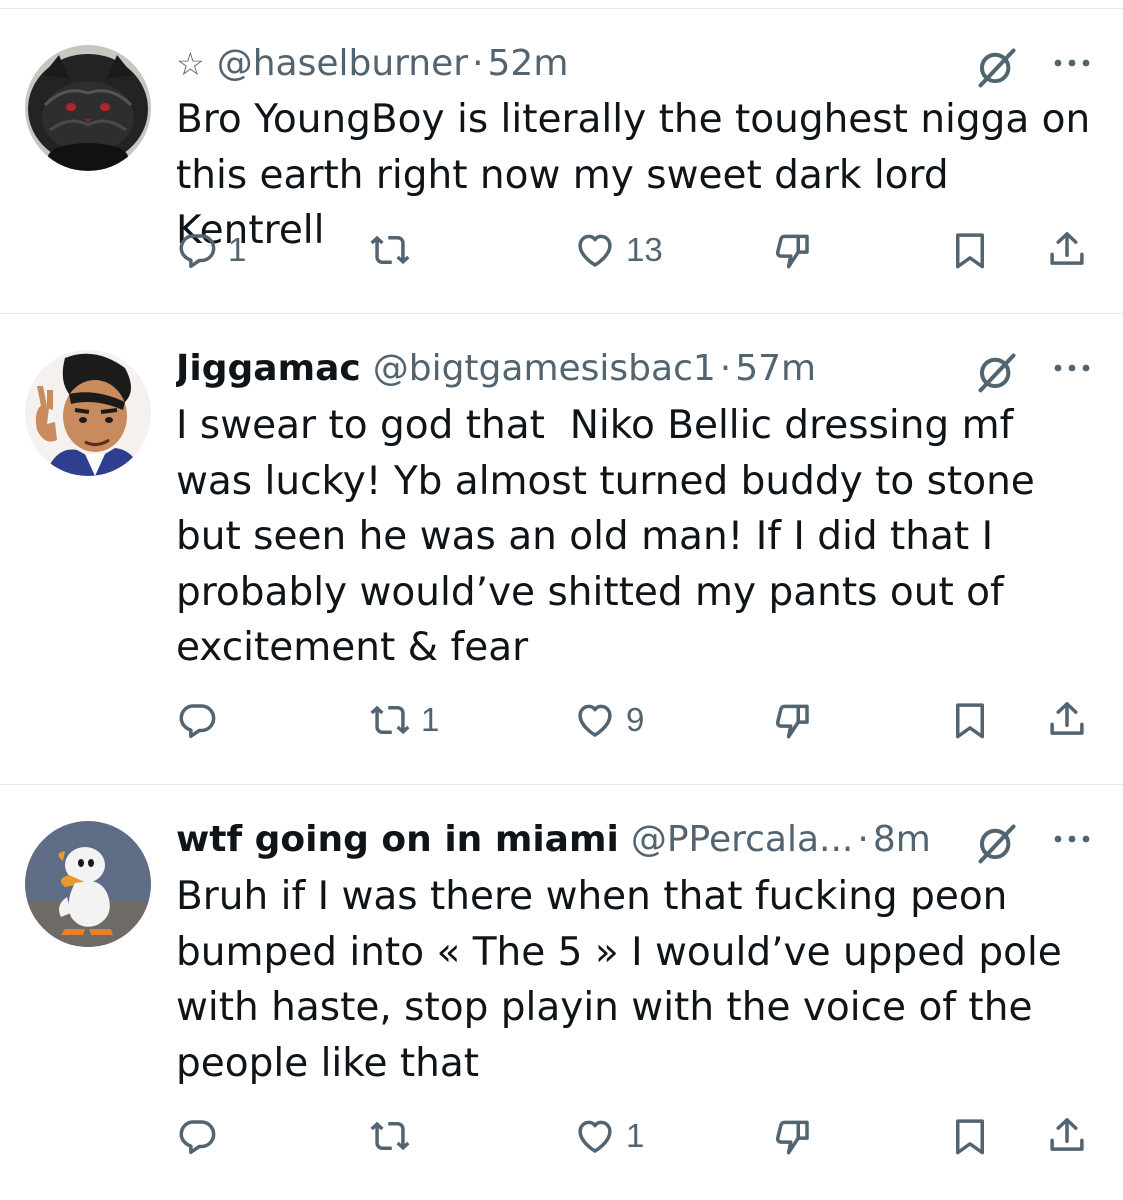  I want to click on tweet-header: ☆ @haselburner · 52m, so click(564, 64).